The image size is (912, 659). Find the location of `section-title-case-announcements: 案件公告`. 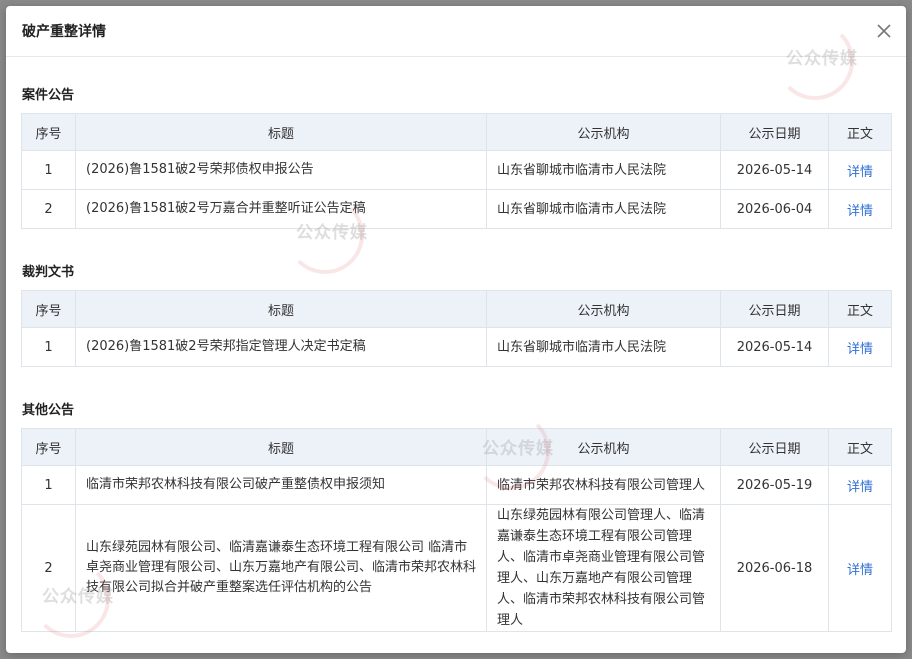

section-title-case-announcements: 案件公告 is located at coordinates (48, 95).